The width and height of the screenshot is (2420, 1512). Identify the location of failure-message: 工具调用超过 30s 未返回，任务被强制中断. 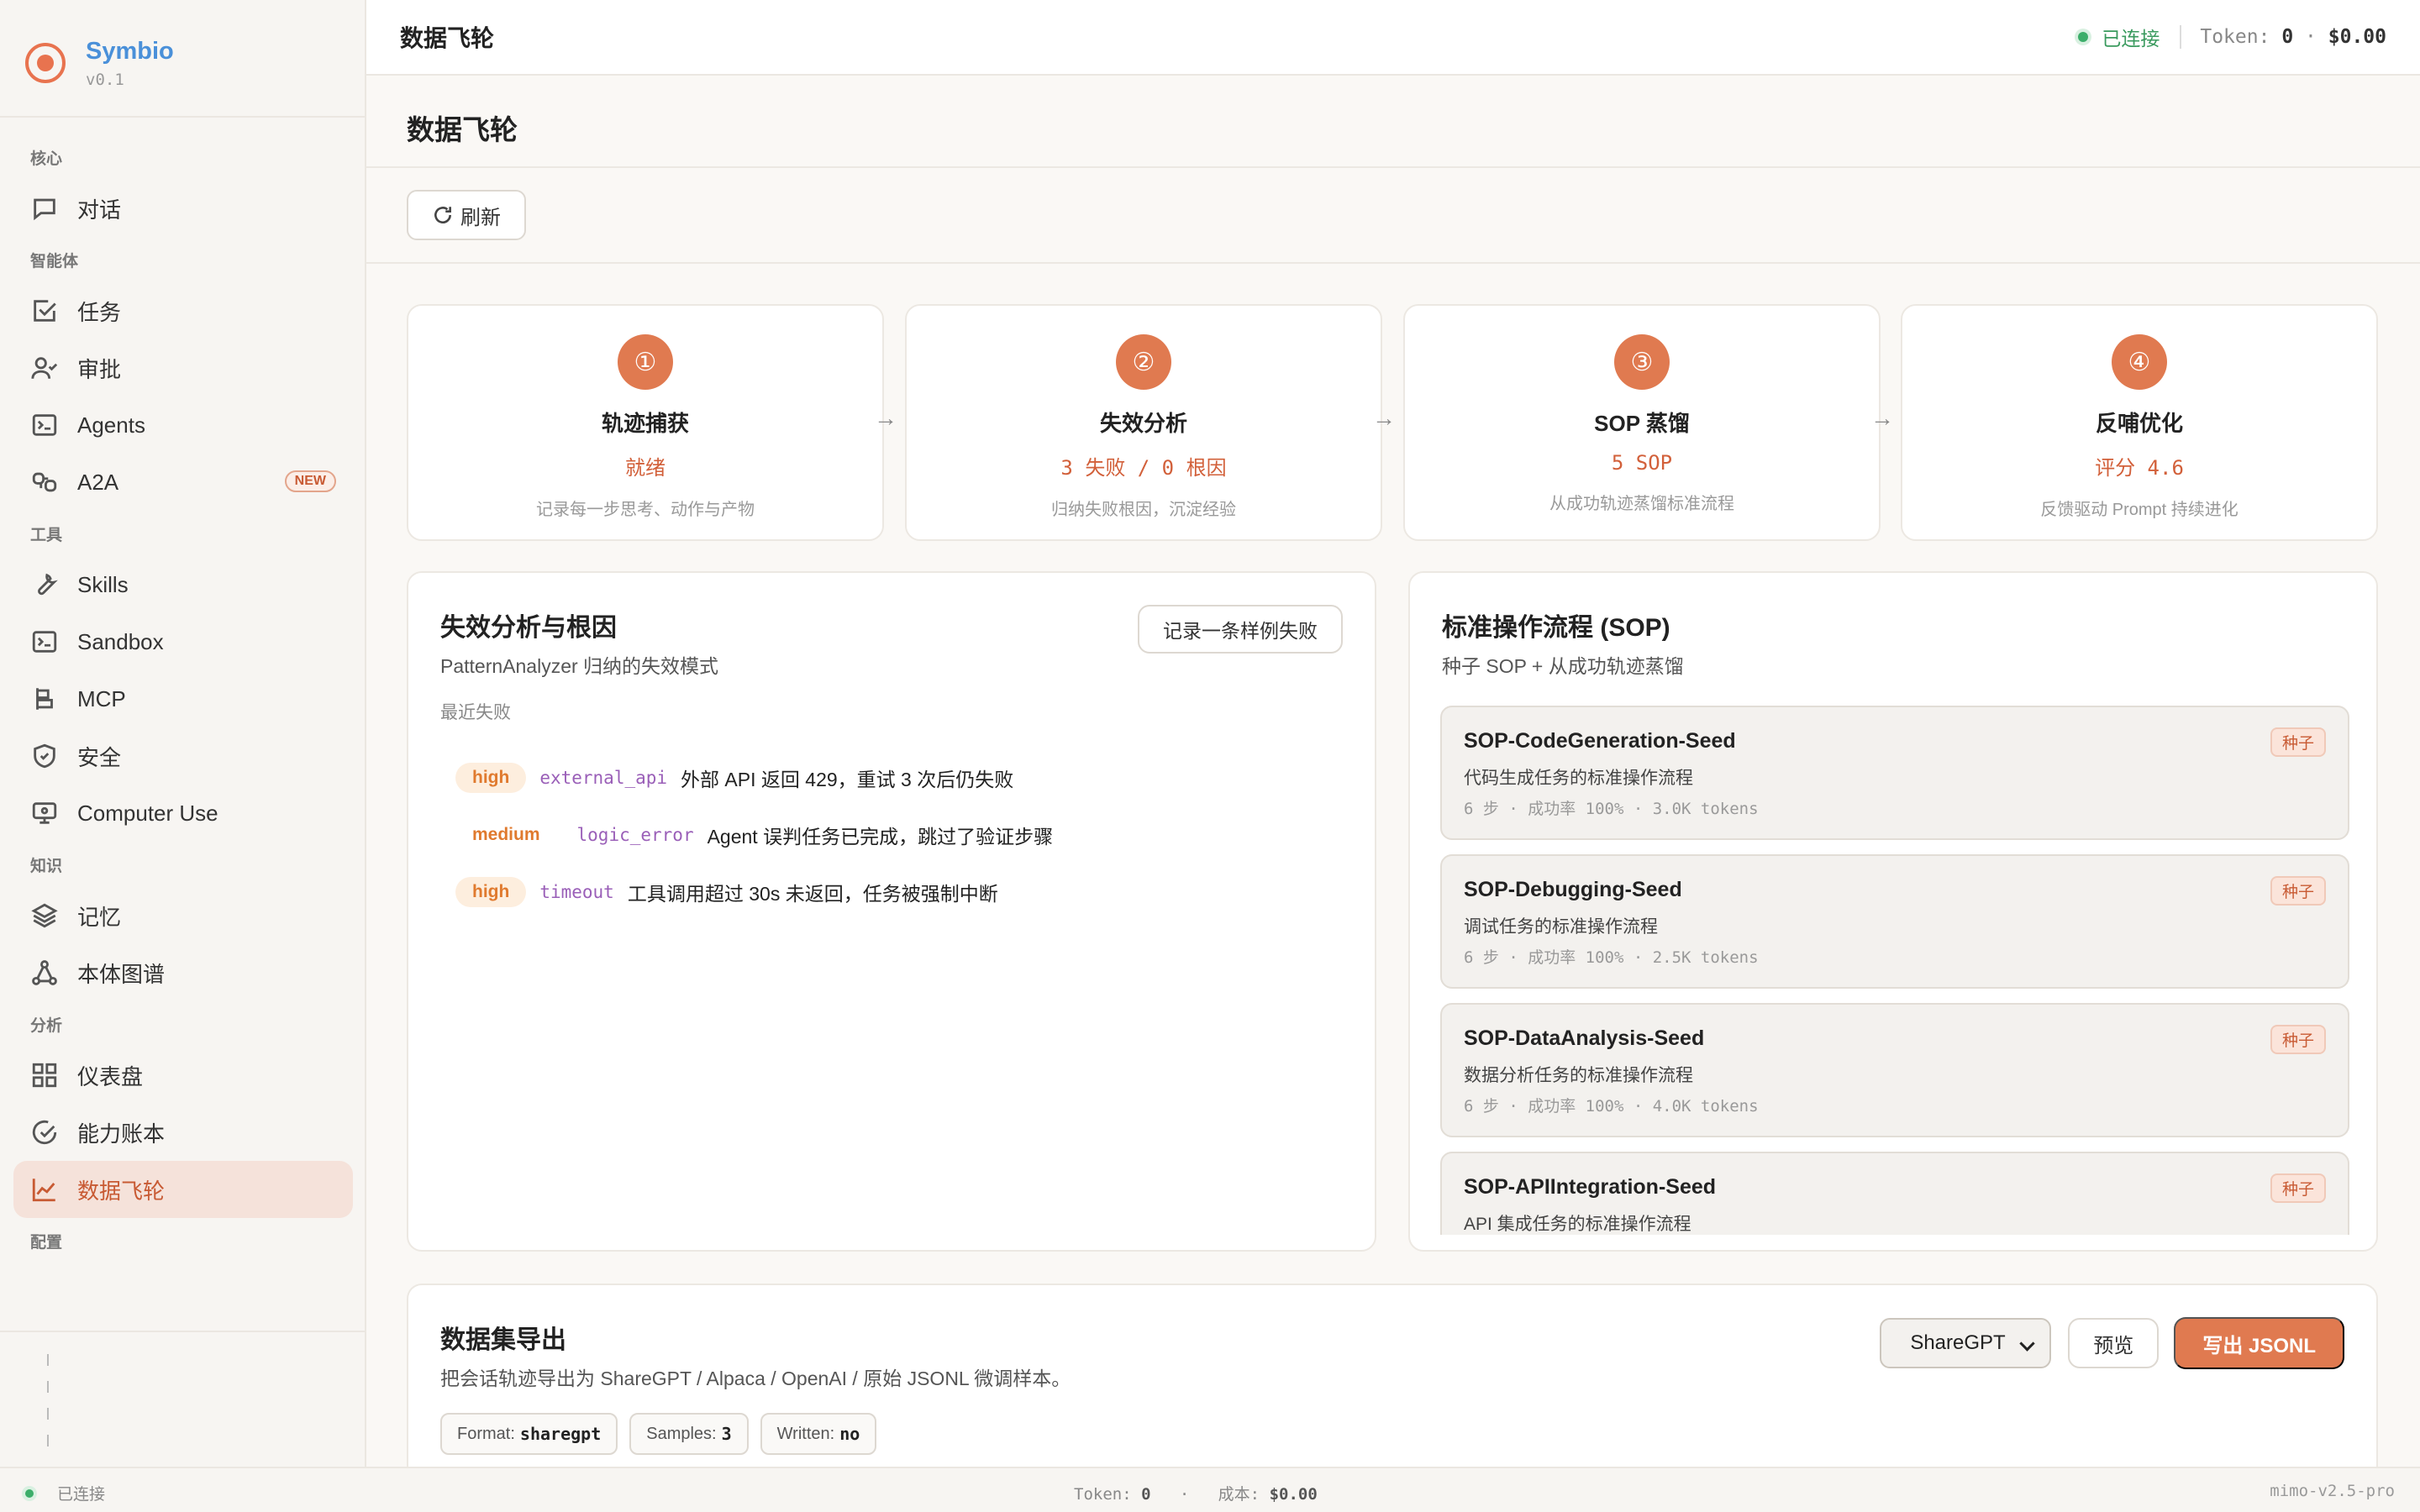
(812, 894).